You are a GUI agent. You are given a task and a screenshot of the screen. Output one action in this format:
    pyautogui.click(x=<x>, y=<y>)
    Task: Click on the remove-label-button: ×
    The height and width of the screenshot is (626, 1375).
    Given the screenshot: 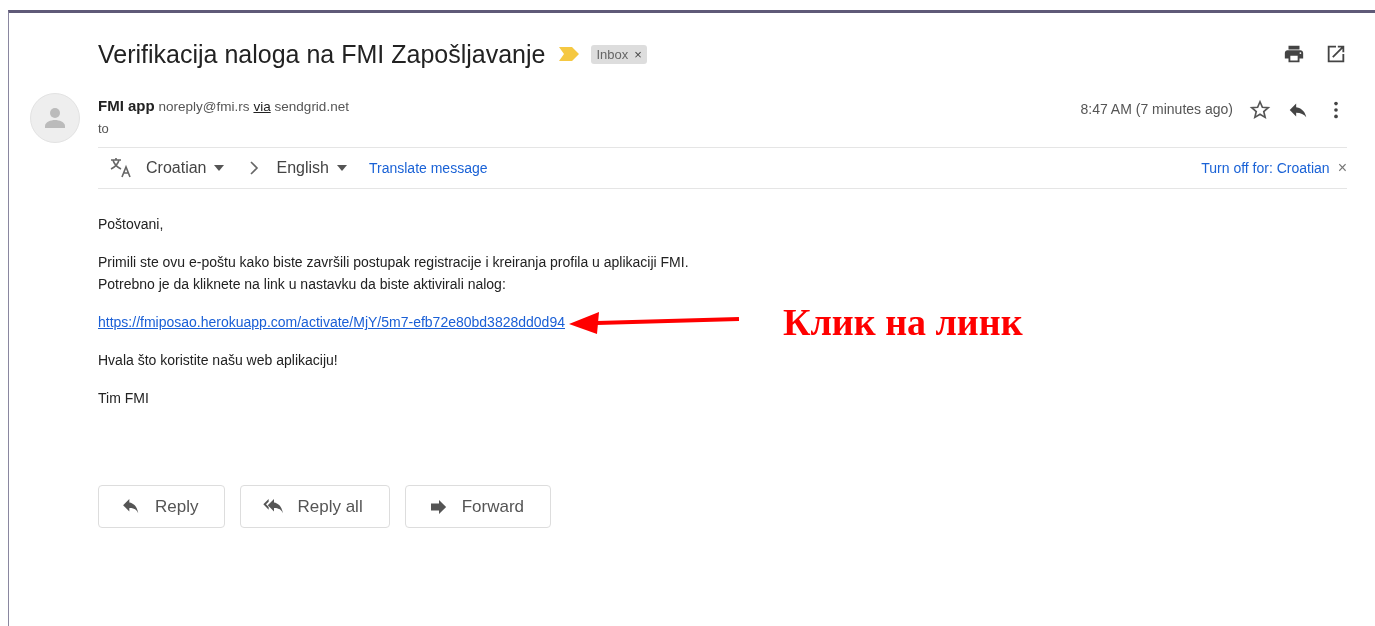 What is the action you would take?
    pyautogui.click(x=638, y=54)
    